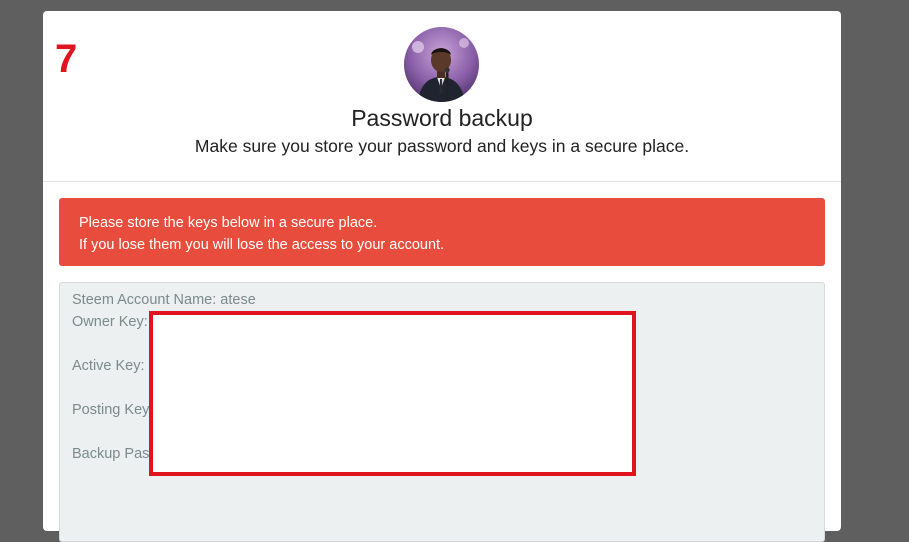 The width and height of the screenshot is (909, 542). Describe the element at coordinates (442, 181) in the screenshot. I see `header-divider` at that location.